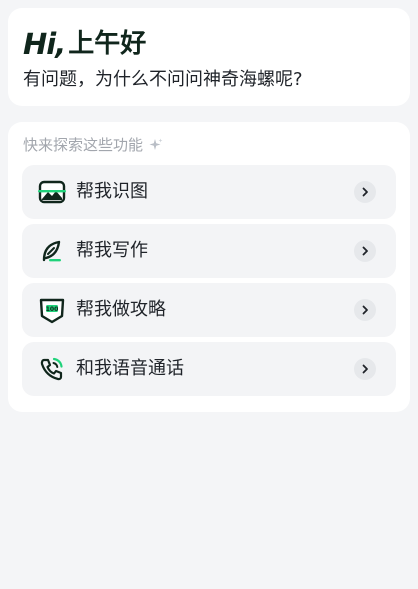  I want to click on feature-label: 帮我做攻略, so click(121, 309).